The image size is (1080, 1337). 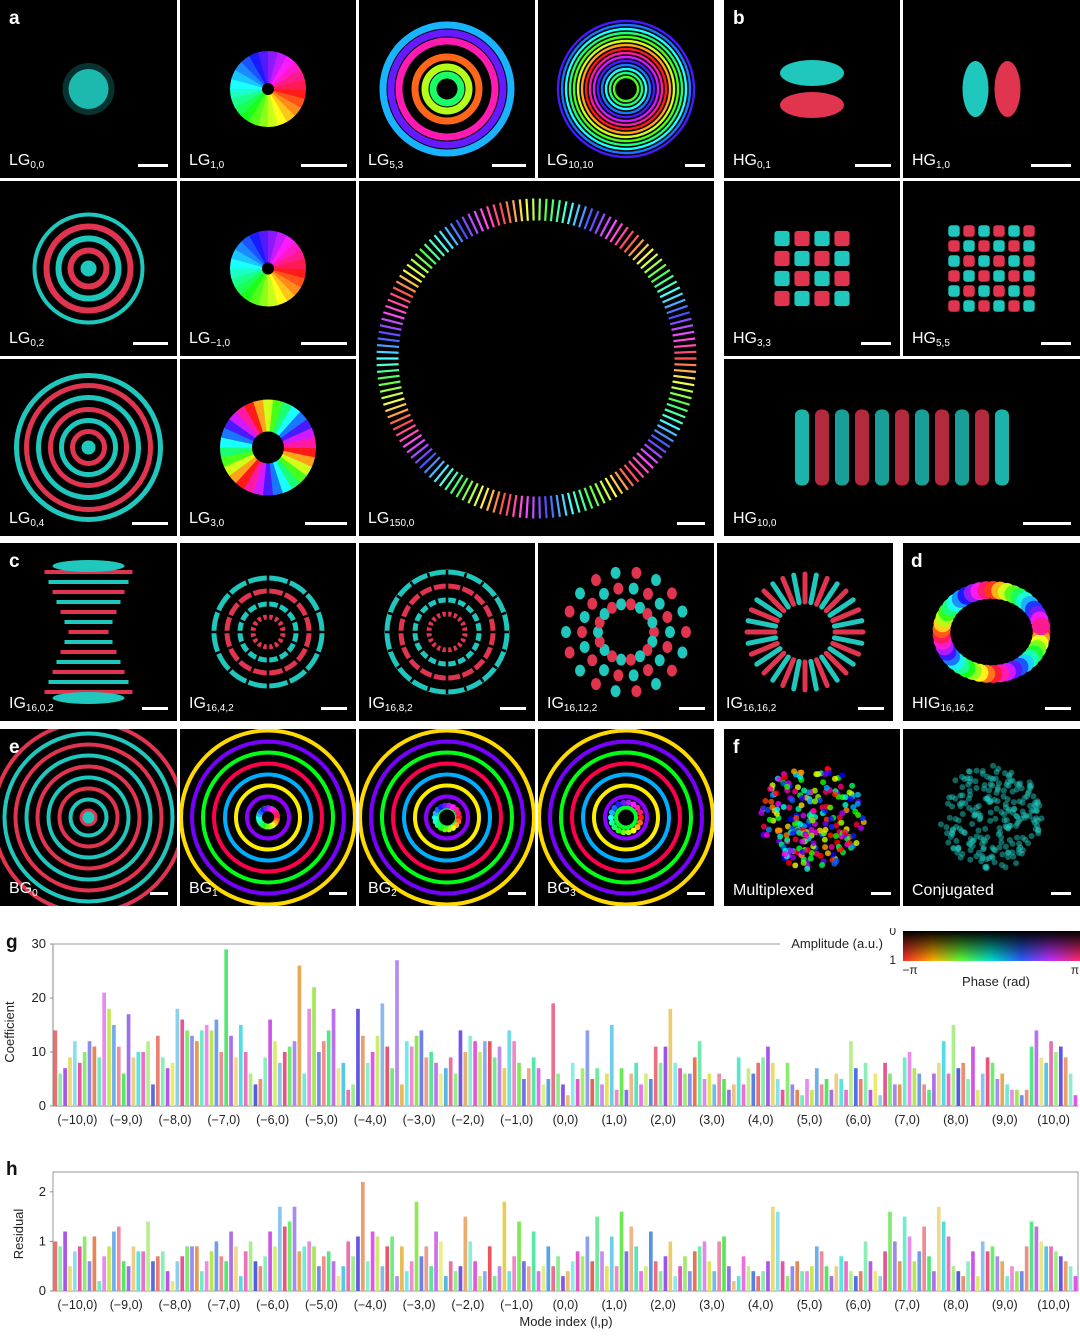 What do you see at coordinates (27, 161) in the screenshot?
I see `mode-label: LG0,0` at bounding box center [27, 161].